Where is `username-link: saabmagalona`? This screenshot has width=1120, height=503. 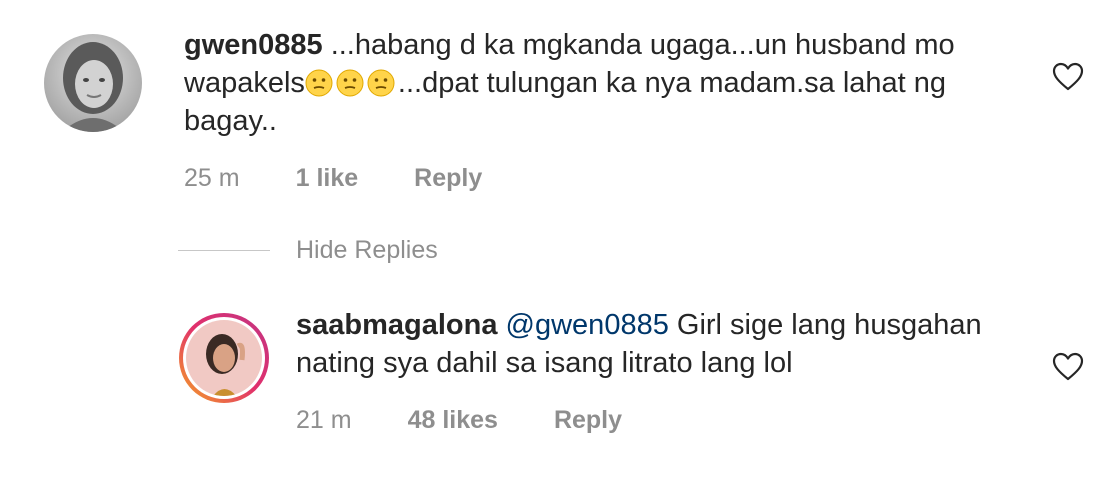
username-link: saabmagalona is located at coordinates (396, 325).